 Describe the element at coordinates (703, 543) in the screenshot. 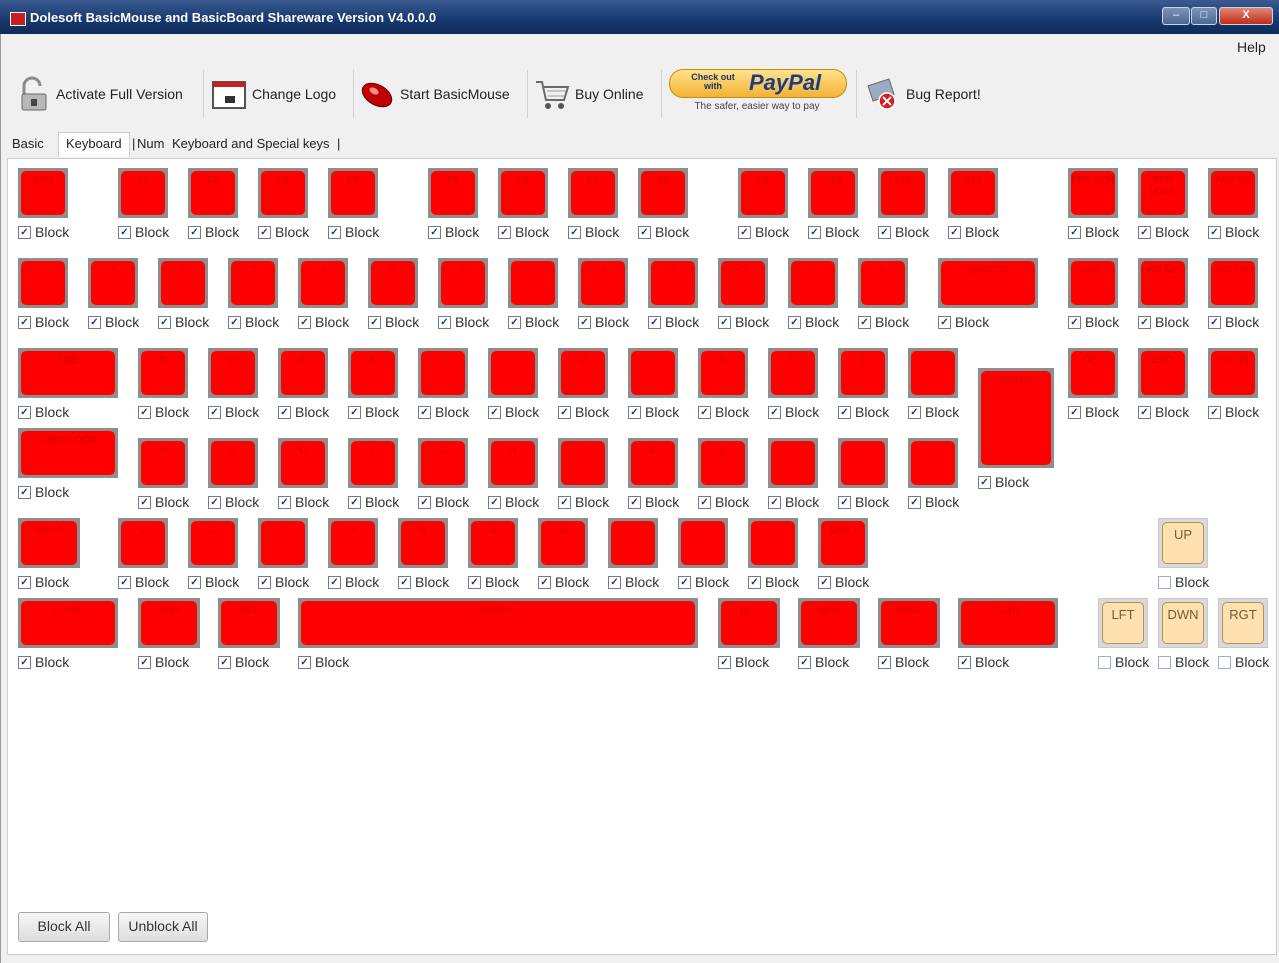

I see `key-period: .` at that location.